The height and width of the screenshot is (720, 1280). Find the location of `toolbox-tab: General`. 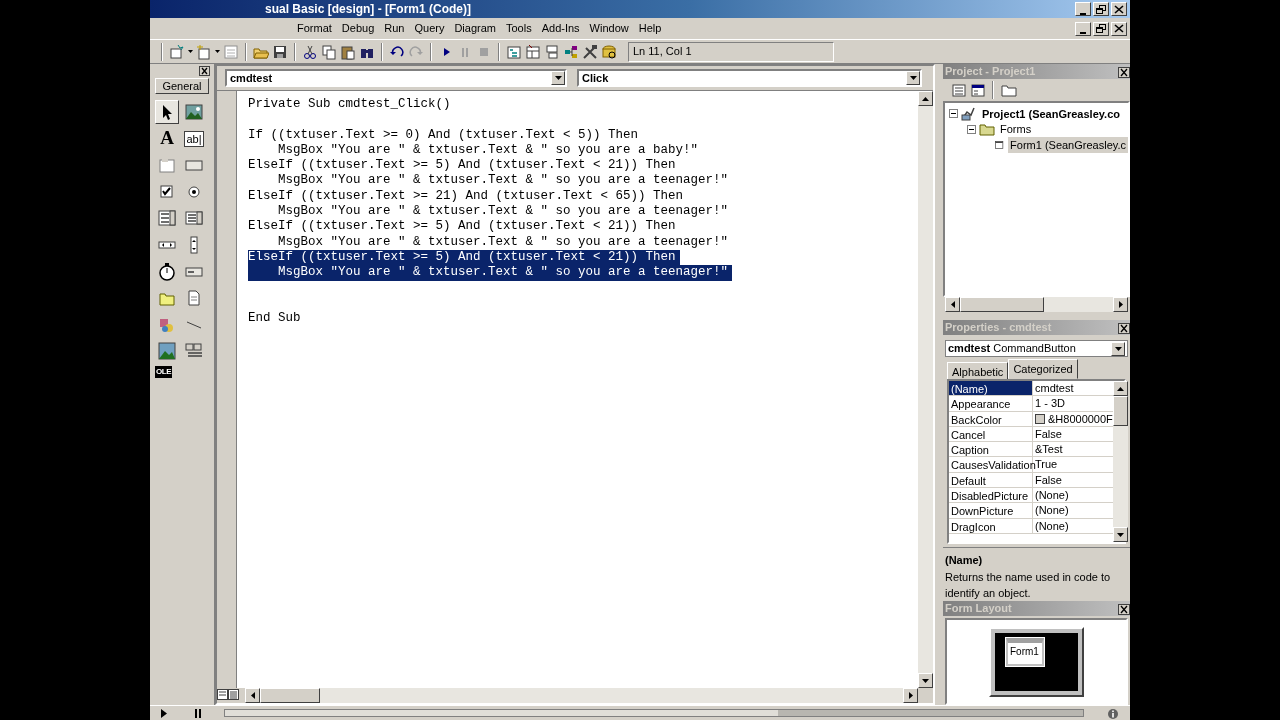

toolbox-tab: General is located at coordinates (182, 86).